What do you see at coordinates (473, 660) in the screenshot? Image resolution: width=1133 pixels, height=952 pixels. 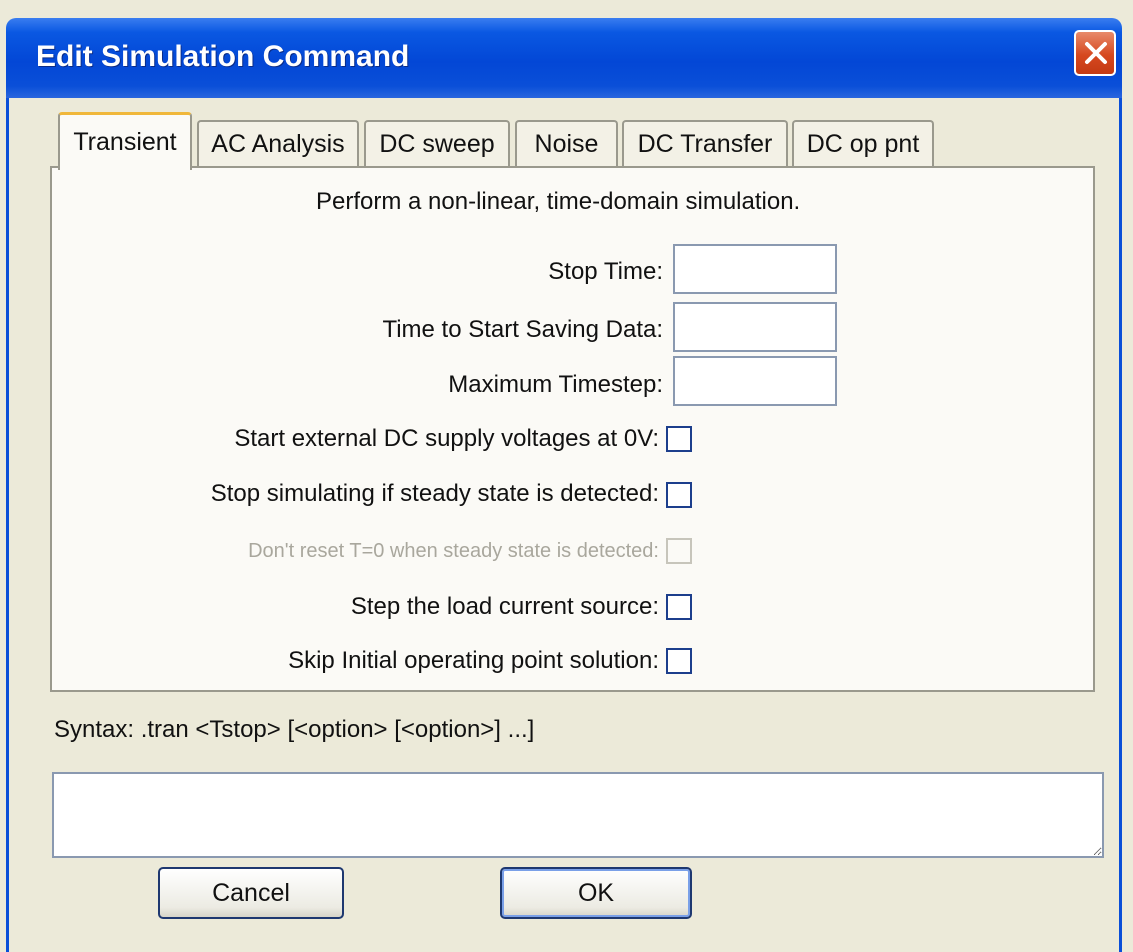 I see `skip-initial-op-point-label: Skip Initial operating point solution:` at bounding box center [473, 660].